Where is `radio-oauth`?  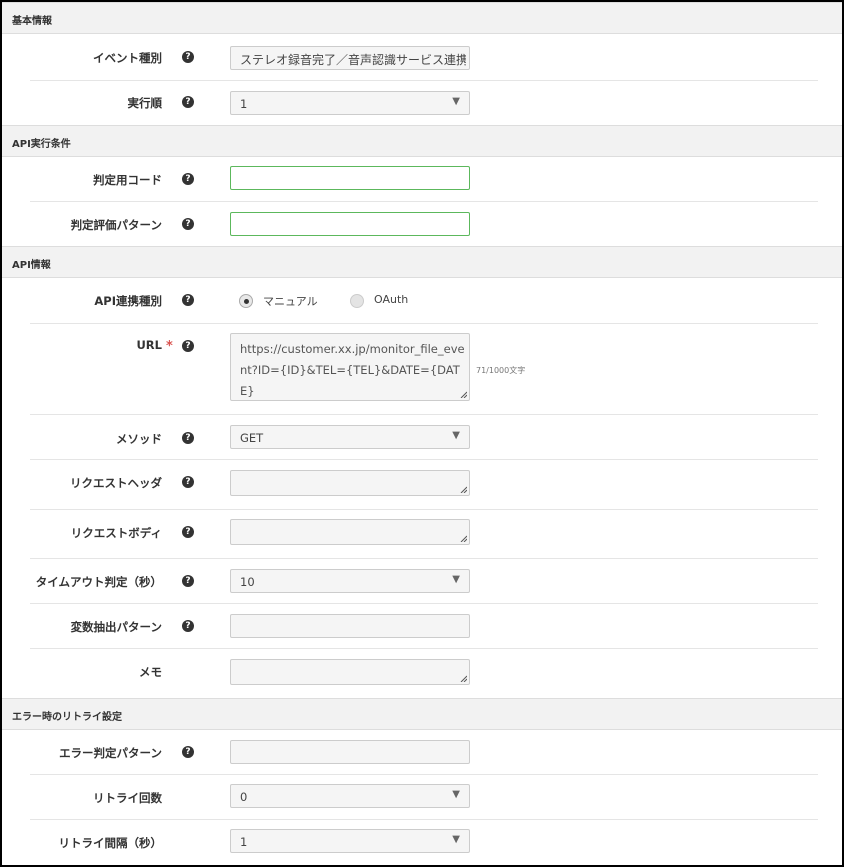
radio-oauth is located at coordinates (357, 301).